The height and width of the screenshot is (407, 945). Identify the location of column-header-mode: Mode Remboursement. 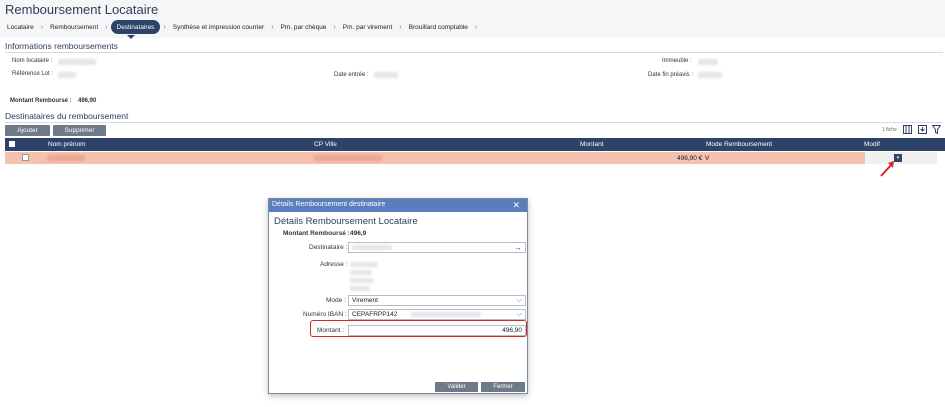
(739, 144).